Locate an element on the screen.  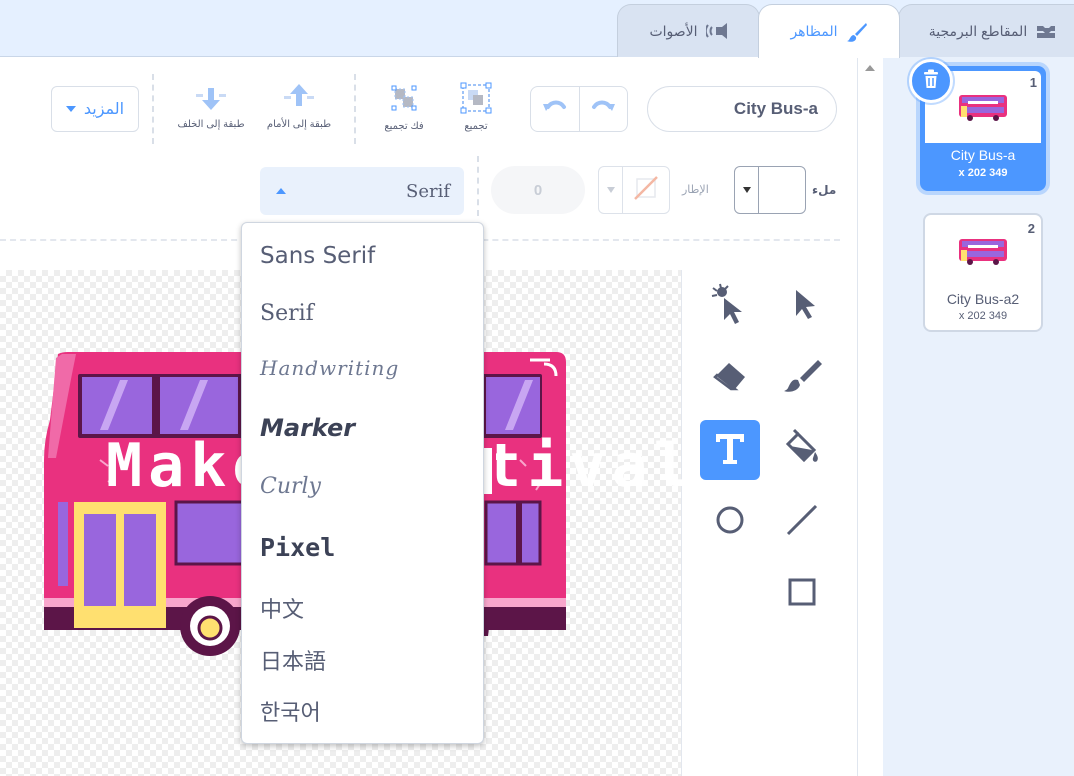
font-option-chinese: 中文 is located at coordinates (282, 608).